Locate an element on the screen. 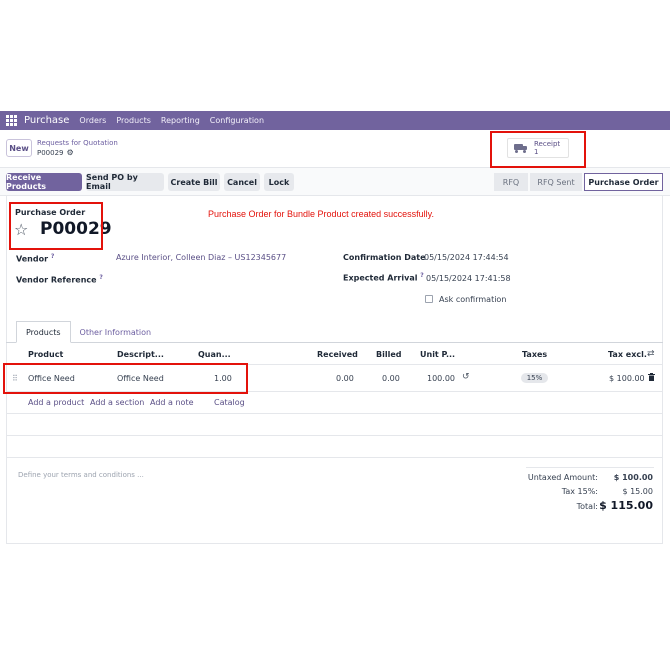 The height and width of the screenshot is (670, 670). catalog-link: Catalog is located at coordinates (229, 402).